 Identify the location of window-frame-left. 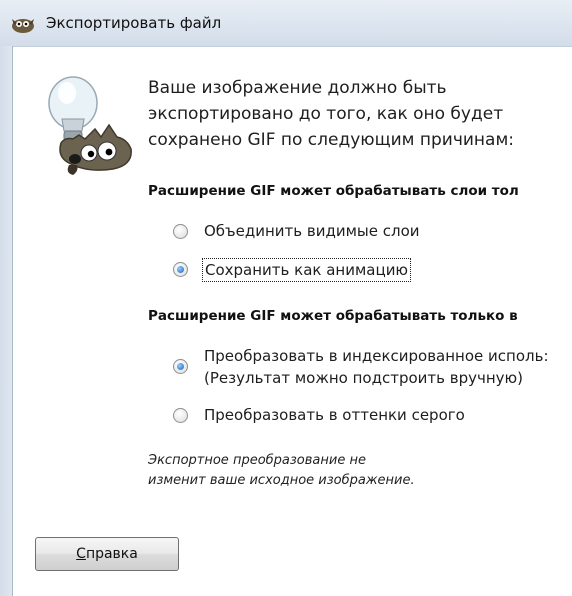
(6, 321).